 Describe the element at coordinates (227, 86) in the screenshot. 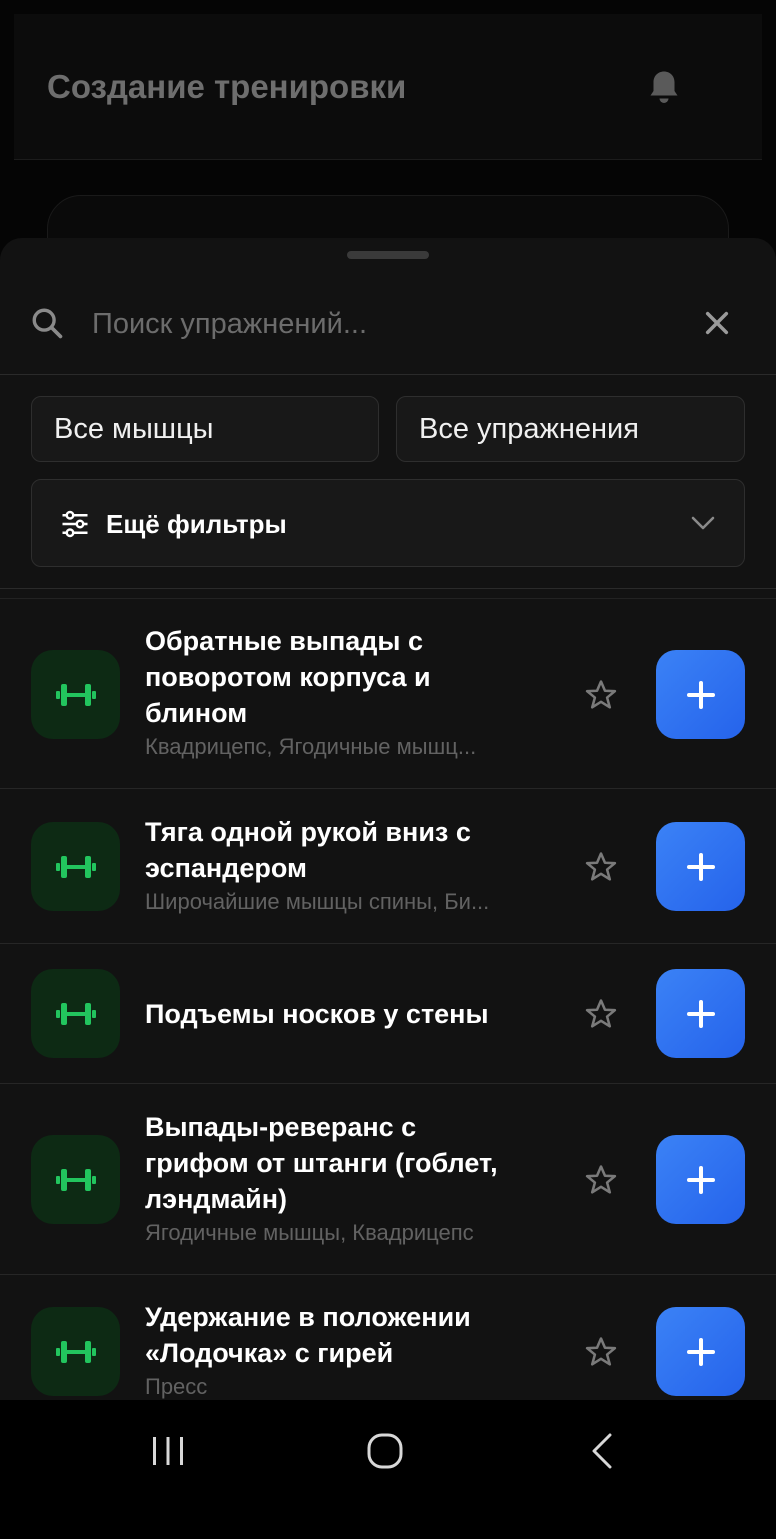

I see `background-title: Создание тренировки` at that location.